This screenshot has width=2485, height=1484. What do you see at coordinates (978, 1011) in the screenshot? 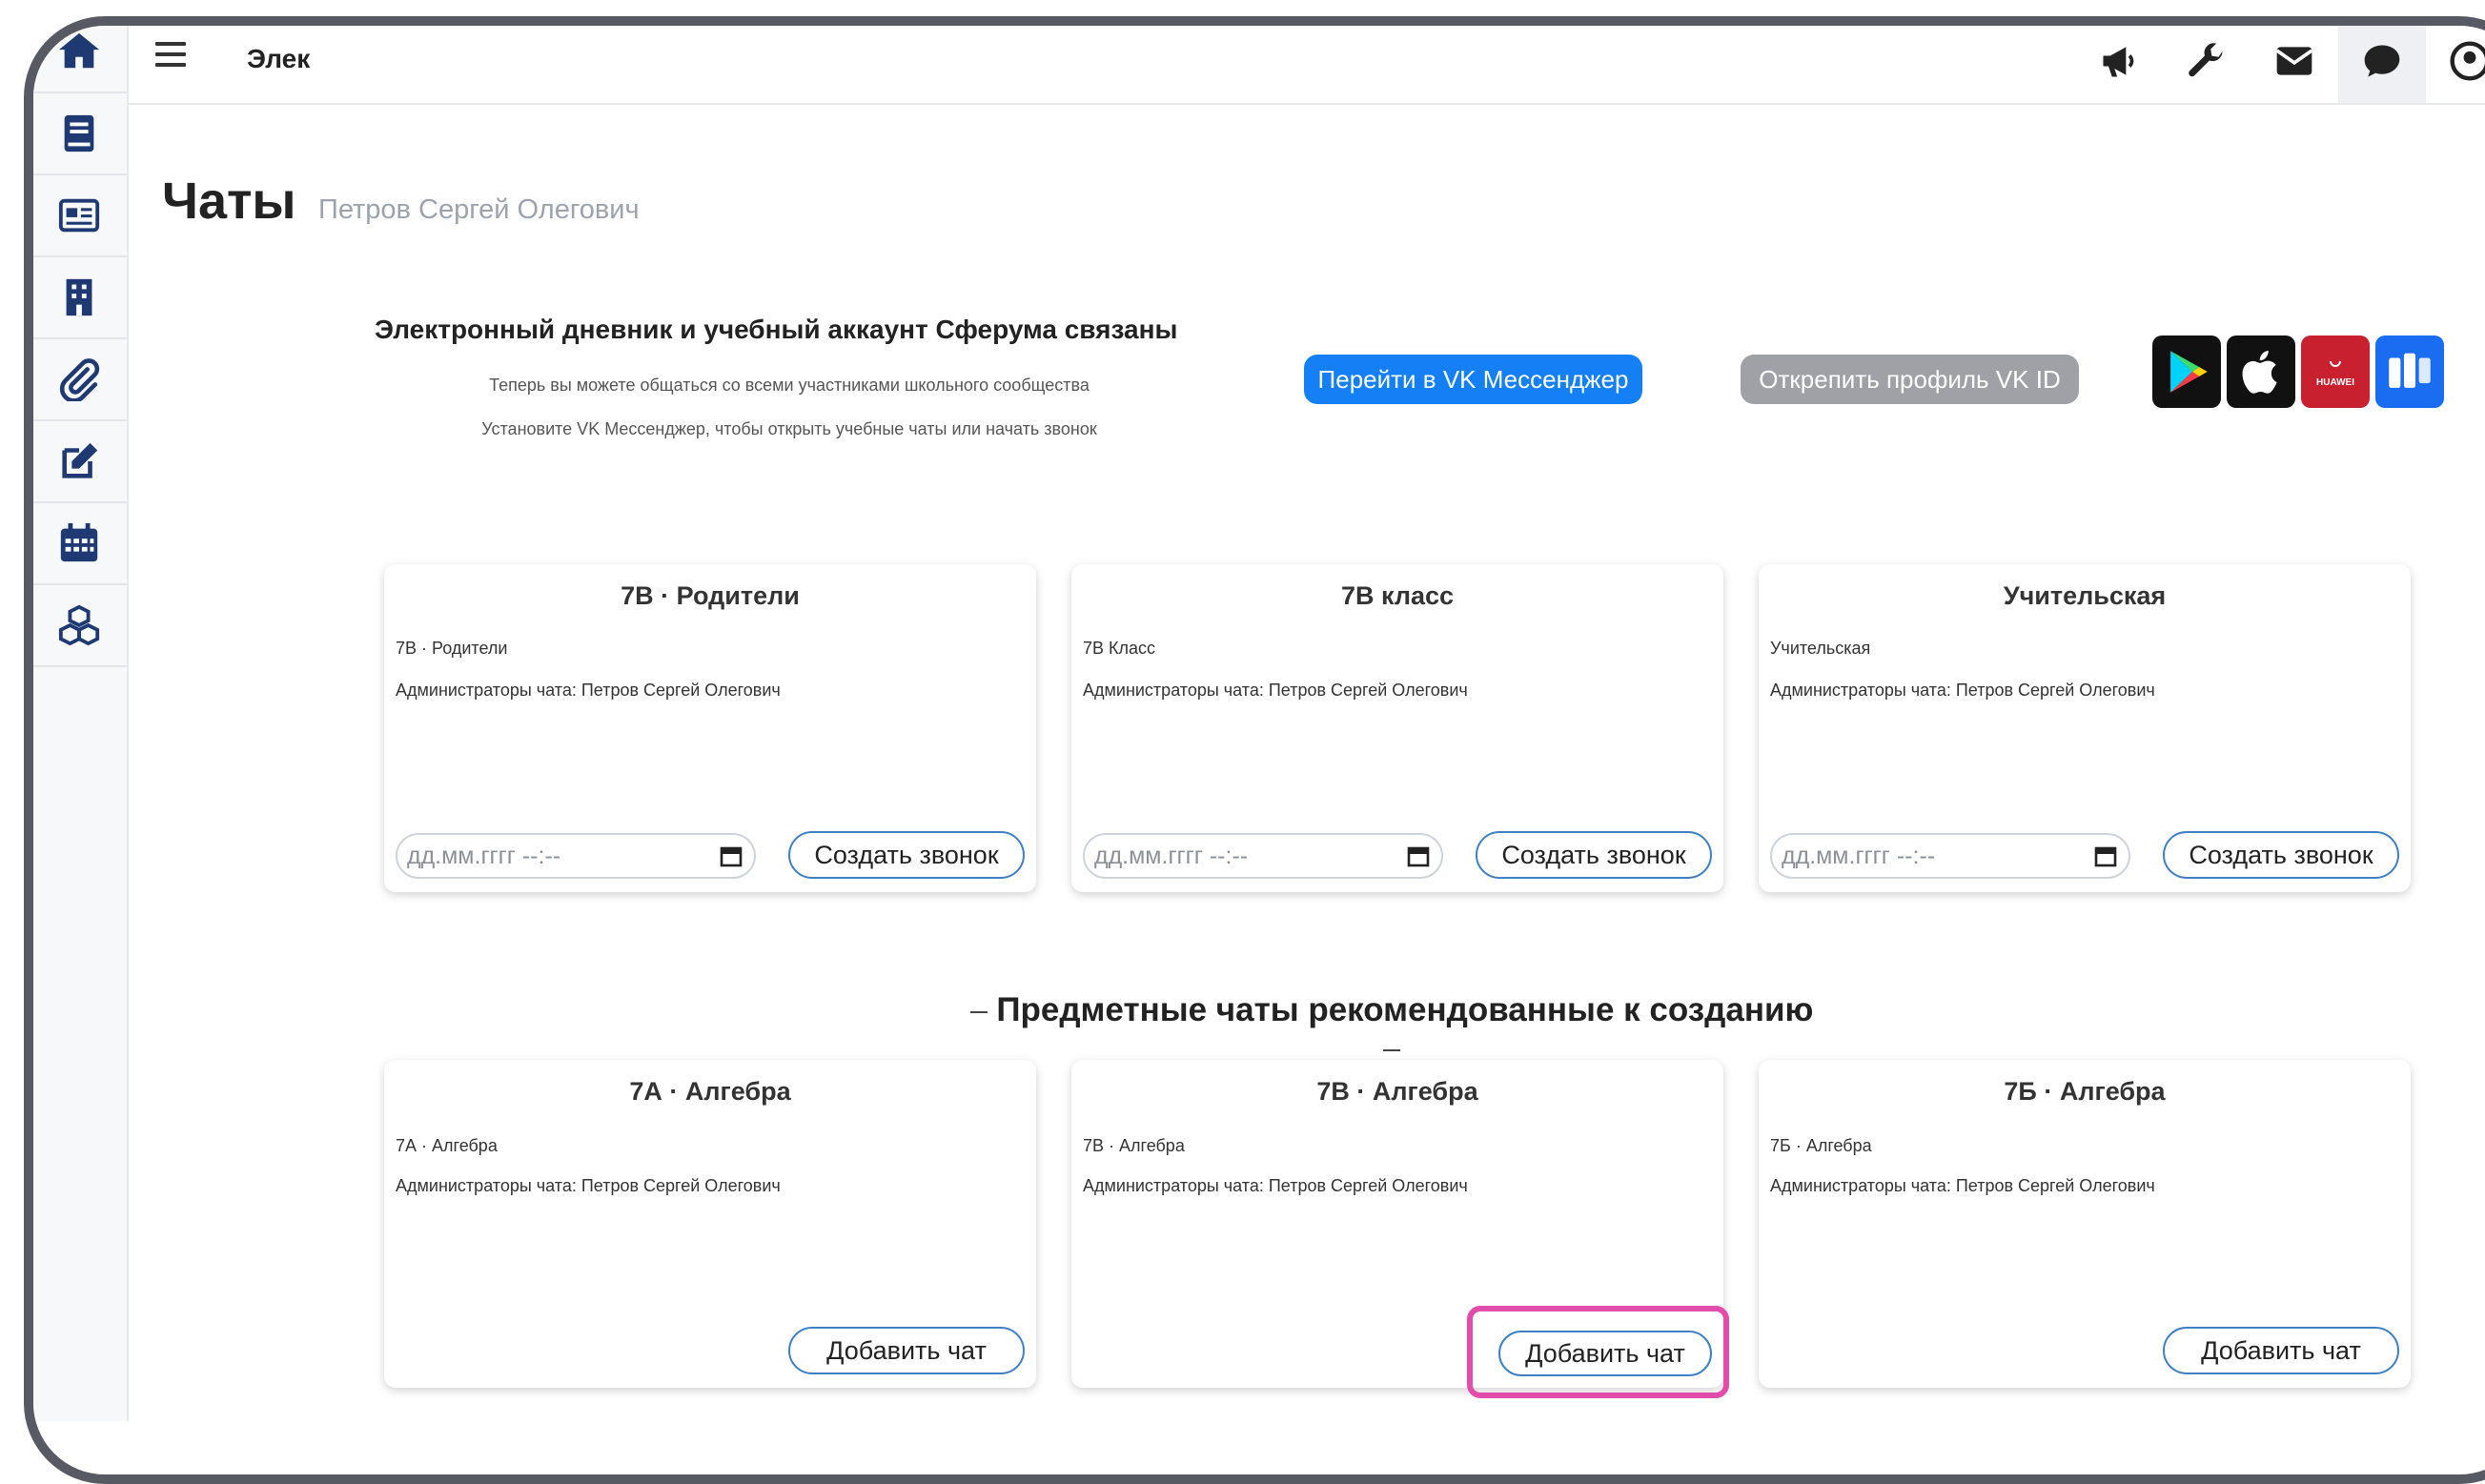
I see `heading-dash-left` at bounding box center [978, 1011].